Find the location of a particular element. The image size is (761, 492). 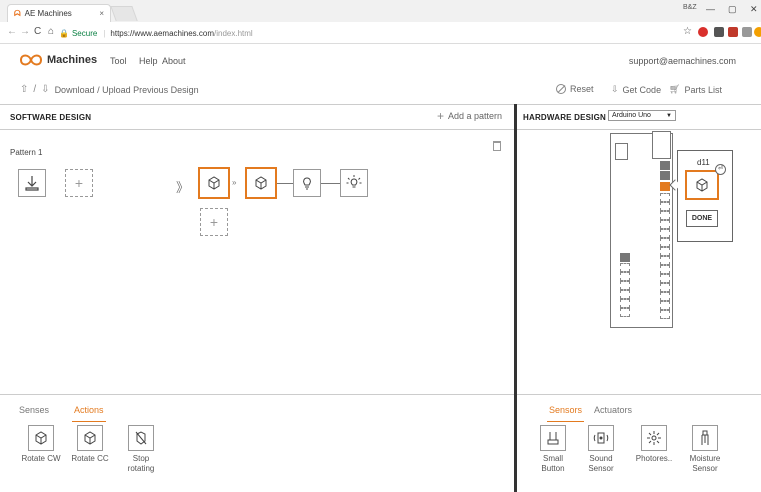

tray-item-sound-sensor: Sound Sensor is located at coordinates (601, 449).